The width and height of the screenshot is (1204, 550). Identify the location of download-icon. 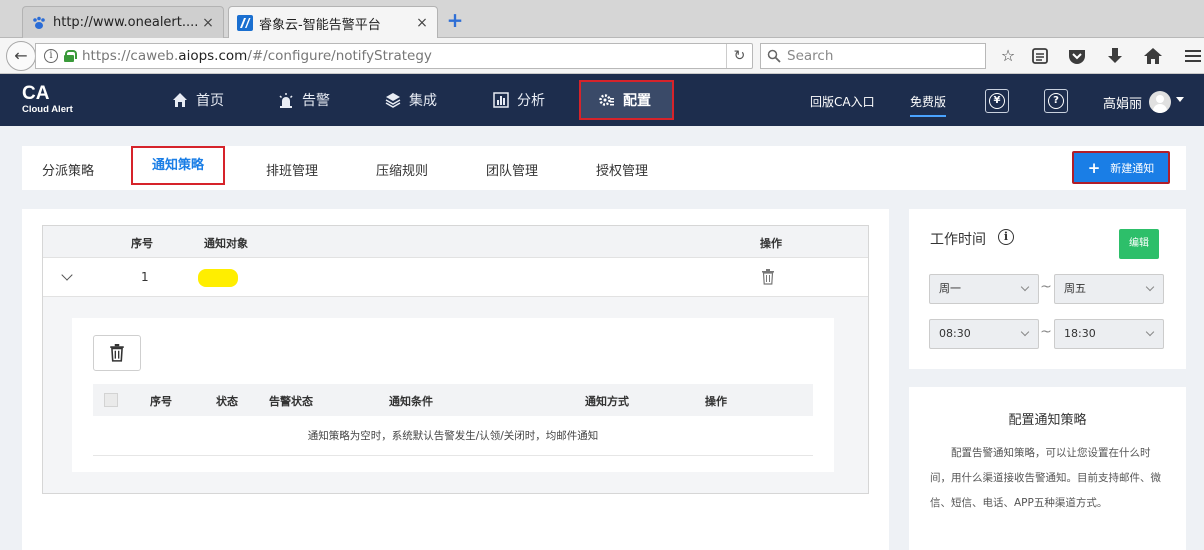
(1115, 56).